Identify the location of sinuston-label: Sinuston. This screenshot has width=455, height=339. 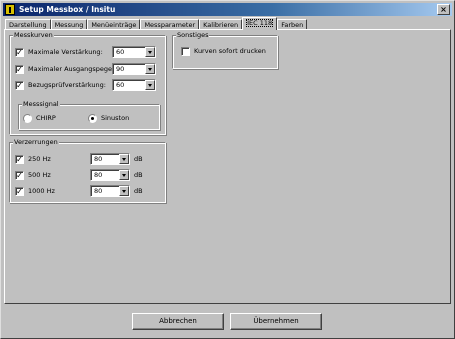
(115, 118).